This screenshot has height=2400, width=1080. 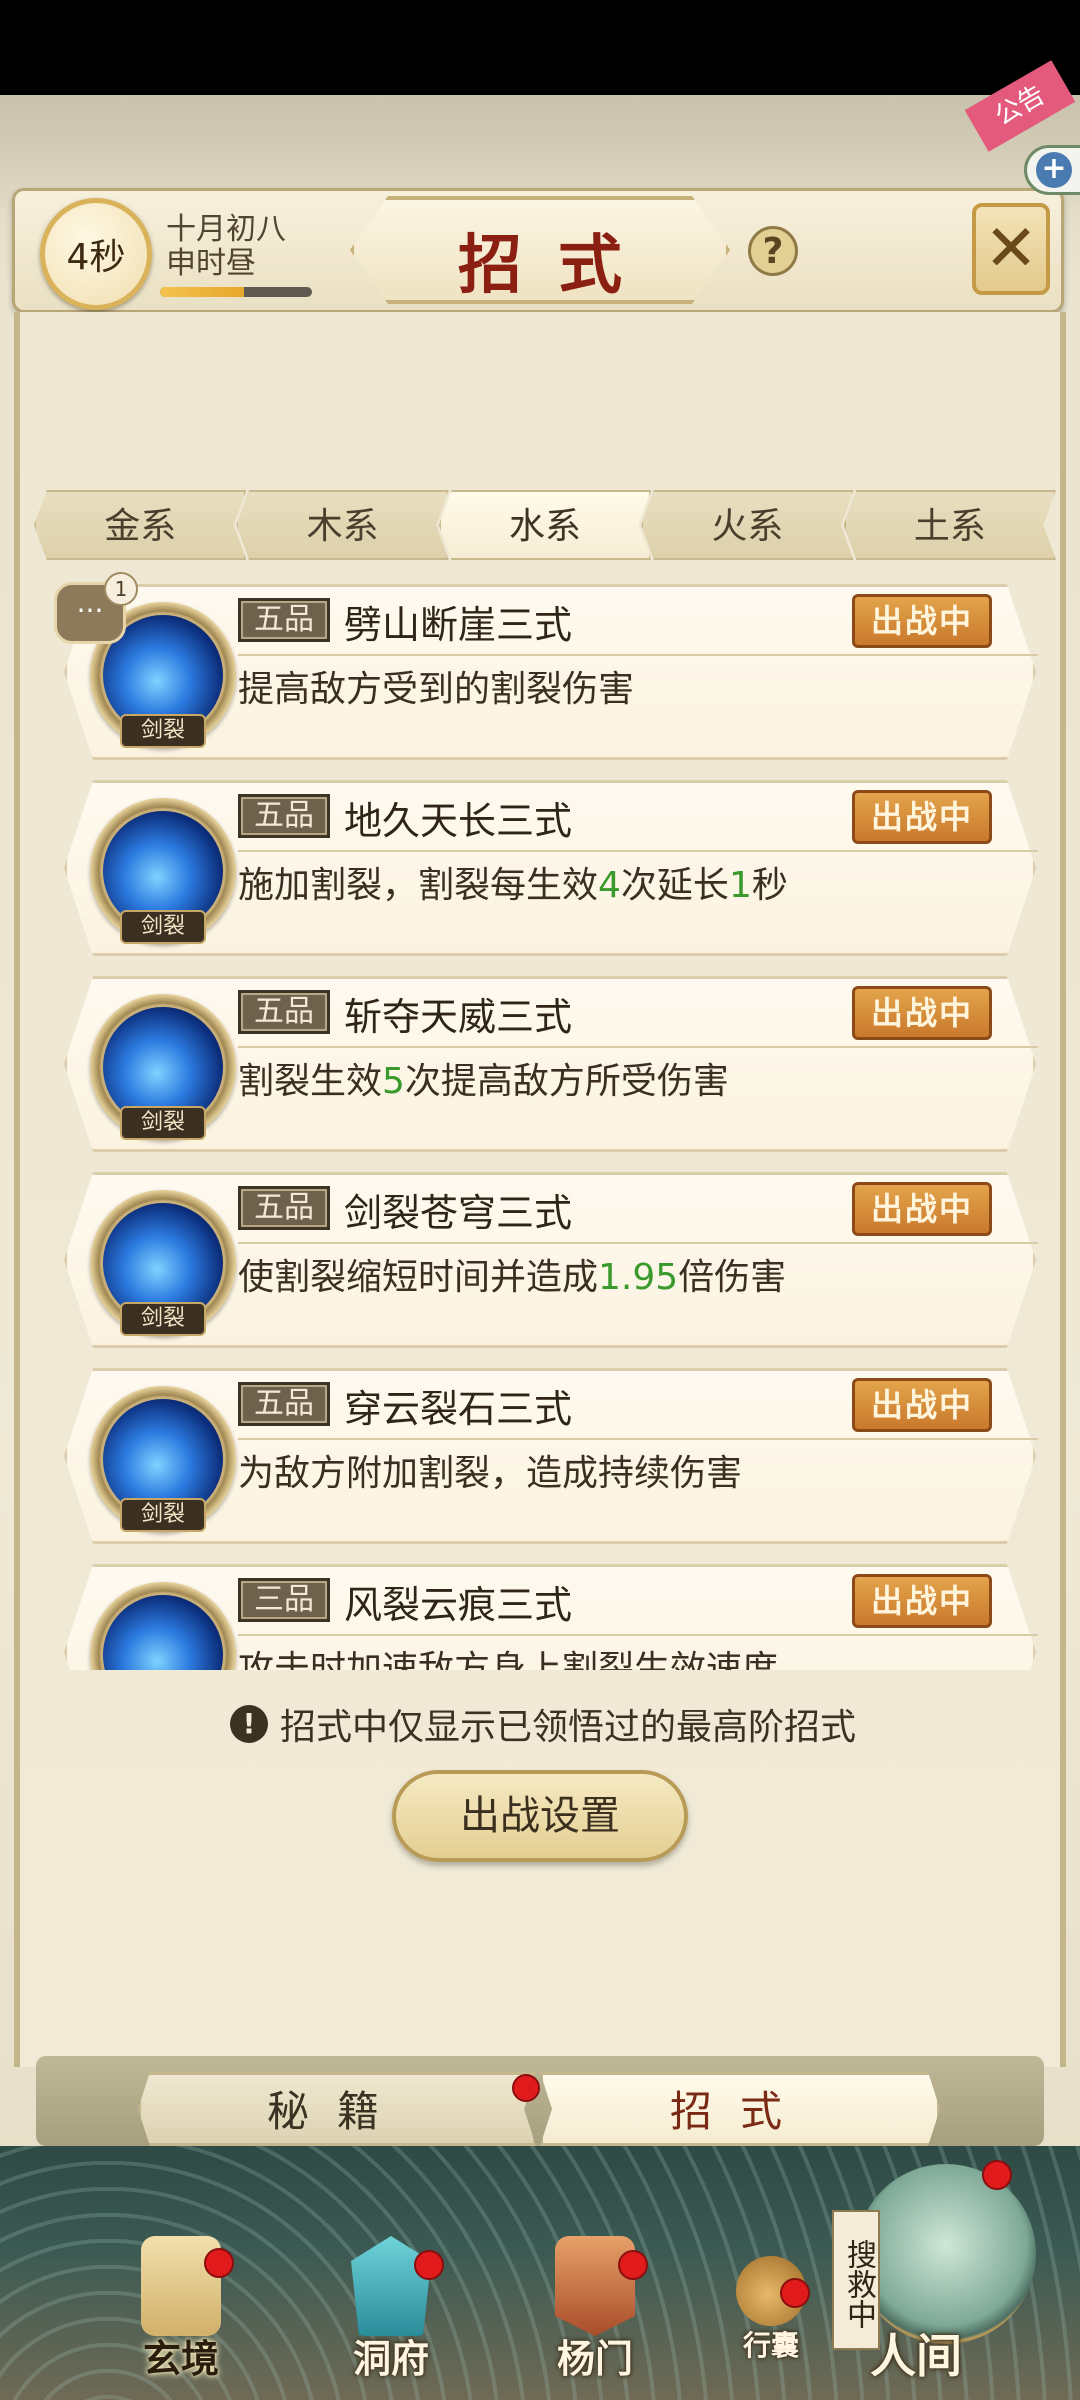 I want to click on highlight-value: 5, so click(x=393, y=1081).